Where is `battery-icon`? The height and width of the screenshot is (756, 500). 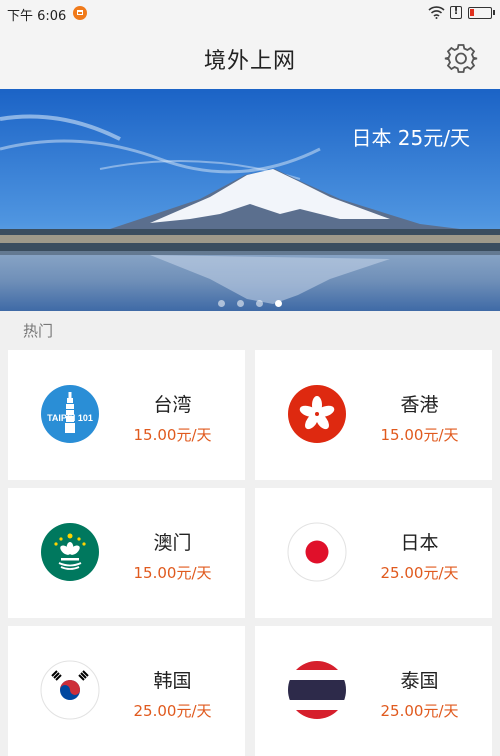
battery-icon is located at coordinates (481, 13).